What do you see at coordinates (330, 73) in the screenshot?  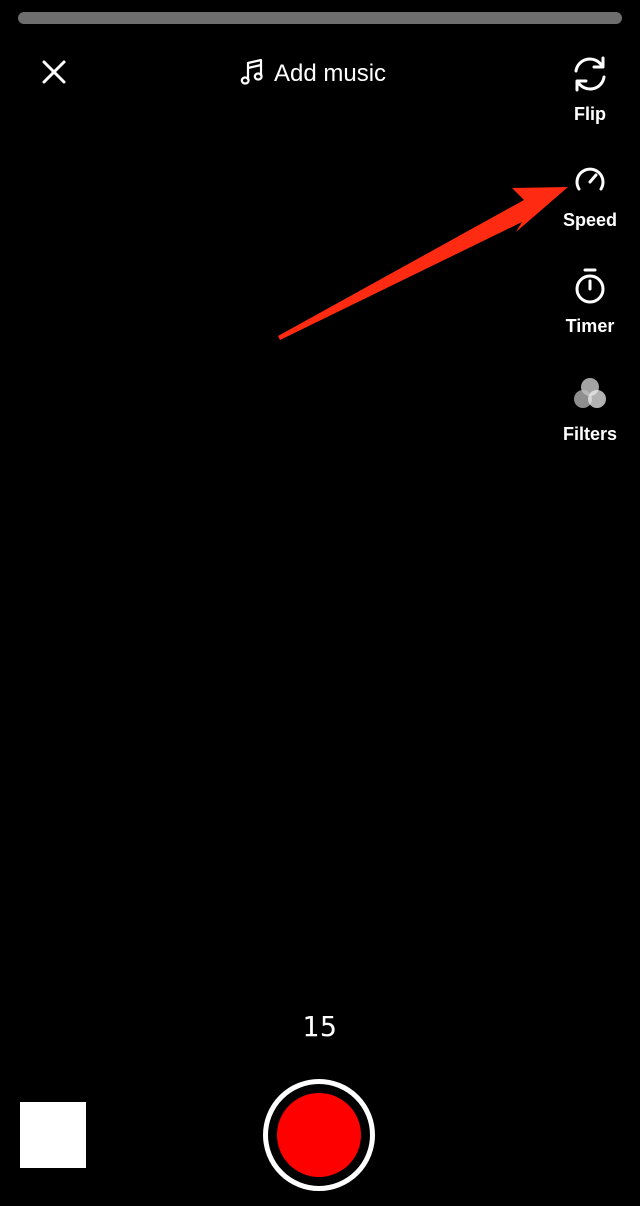 I see `add-music-label: Add music` at bounding box center [330, 73].